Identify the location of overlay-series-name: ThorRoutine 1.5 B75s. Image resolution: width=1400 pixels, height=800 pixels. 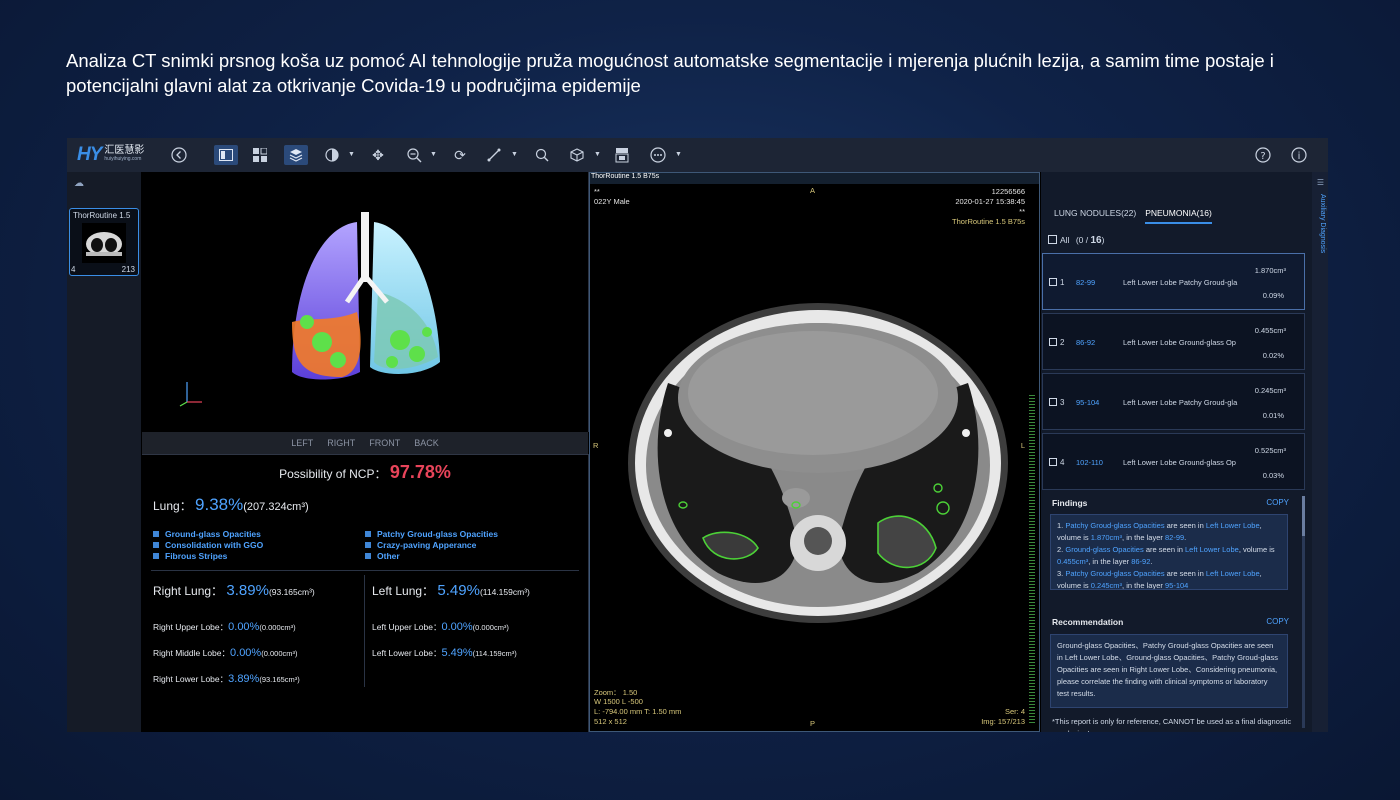
(988, 221).